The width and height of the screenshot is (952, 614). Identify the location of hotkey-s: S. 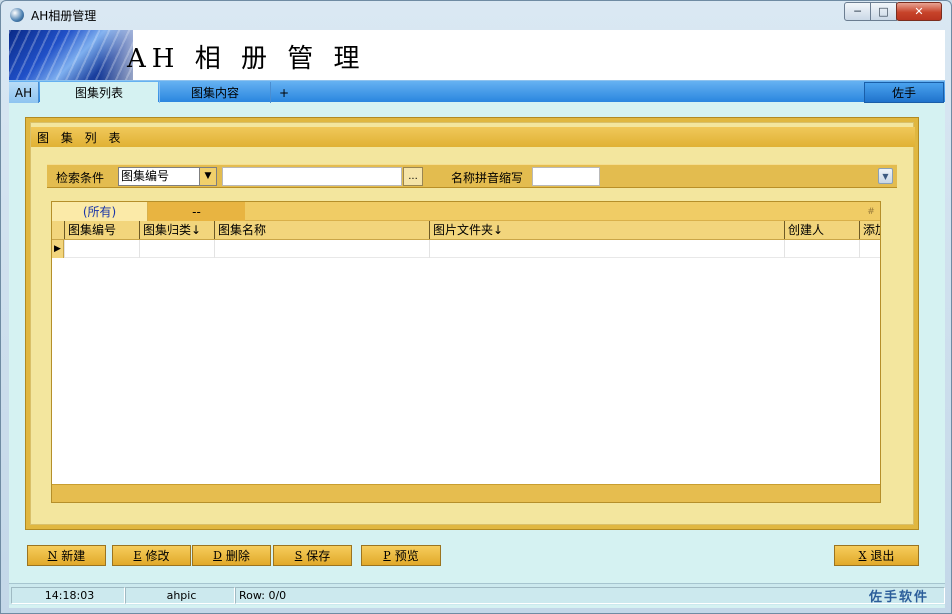
(298, 555).